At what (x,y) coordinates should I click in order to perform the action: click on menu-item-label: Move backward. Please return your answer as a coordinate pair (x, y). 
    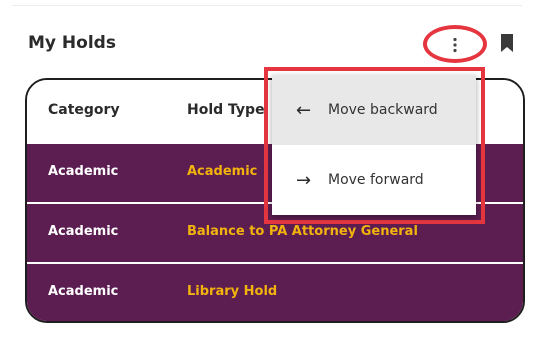
    Looking at the image, I should click on (383, 110).